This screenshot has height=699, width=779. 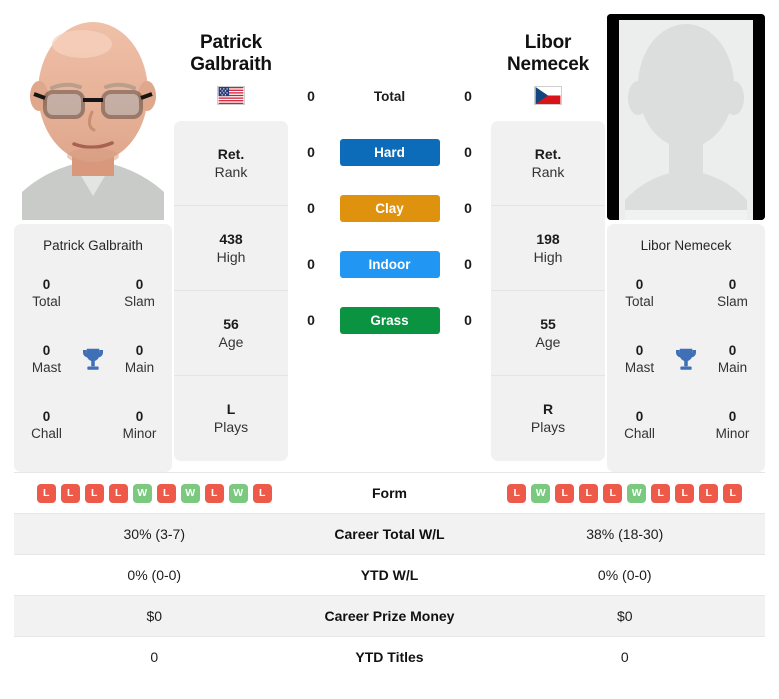 I want to click on left-high-label: High, so click(x=231, y=256).